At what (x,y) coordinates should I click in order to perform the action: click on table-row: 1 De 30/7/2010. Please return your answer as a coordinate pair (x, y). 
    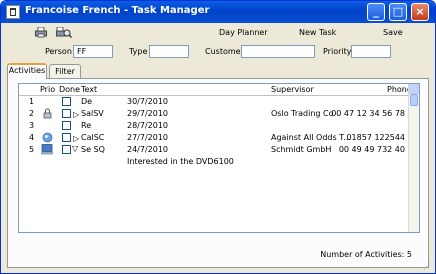
    Looking at the image, I should click on (214, 101).